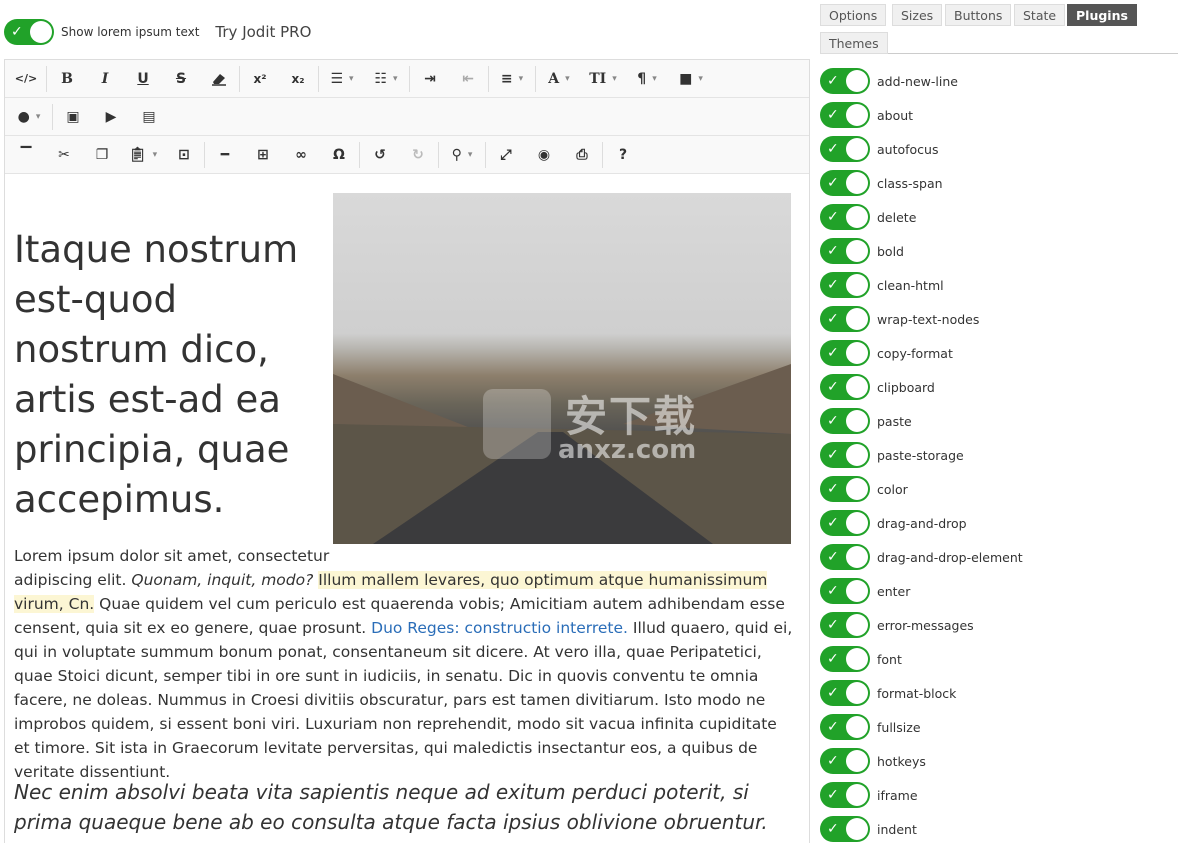  I want to click on redo-button: ↻, so click(418, 155).